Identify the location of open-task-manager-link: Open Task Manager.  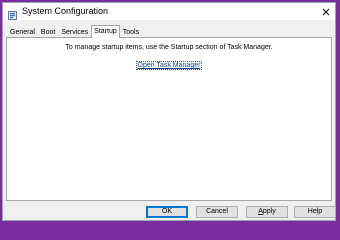
(169, 65).